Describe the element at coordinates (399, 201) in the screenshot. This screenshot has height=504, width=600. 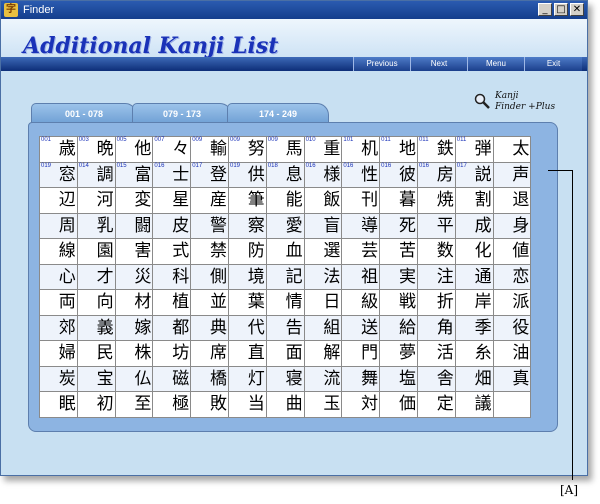
I see `kanji-cell: 暮` at that location.